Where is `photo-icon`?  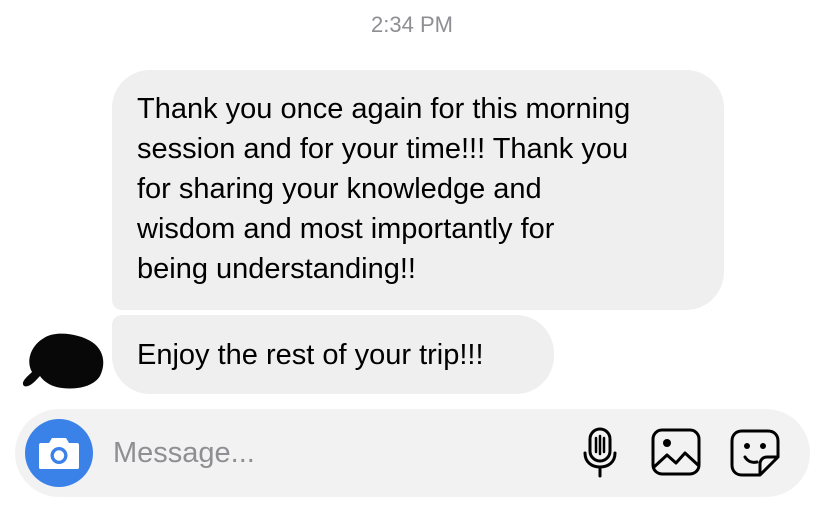
photo-icon is located at coordinates (676, 452).